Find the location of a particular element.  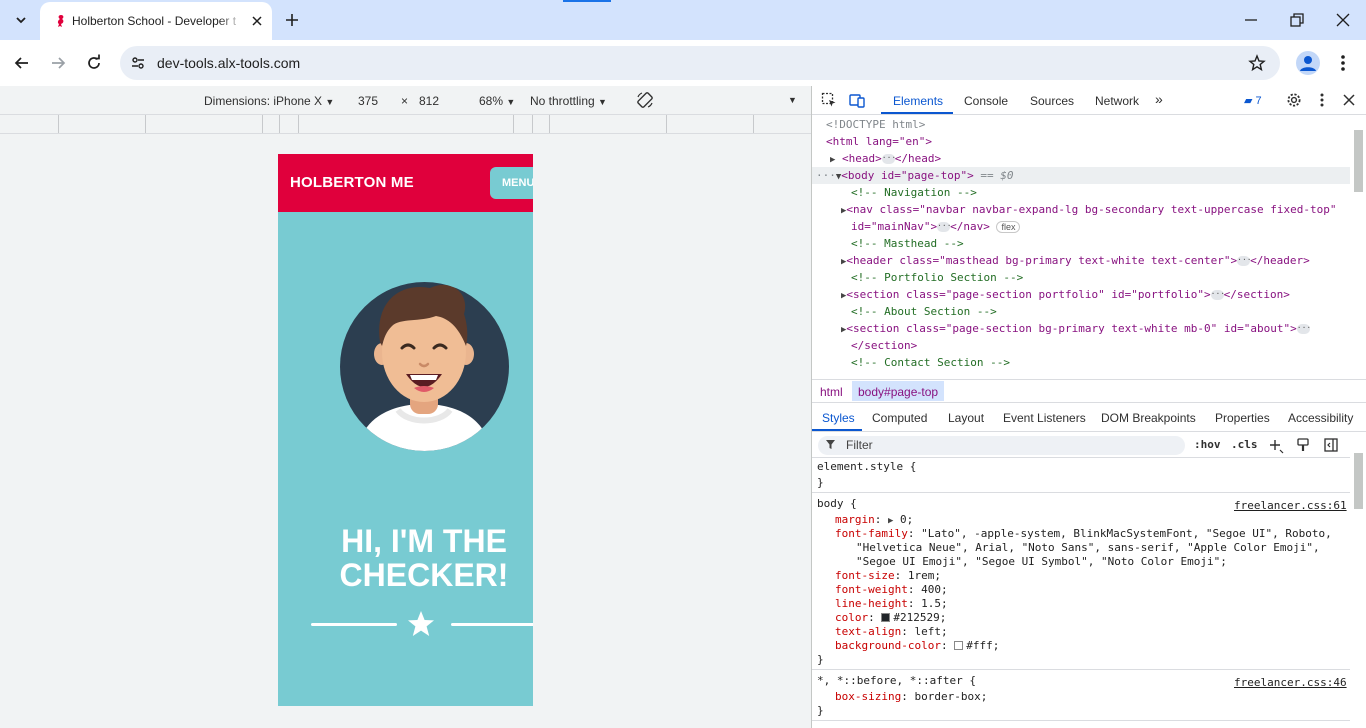

zoom-select: 68% ▼ is located at coordinates (497, 101).